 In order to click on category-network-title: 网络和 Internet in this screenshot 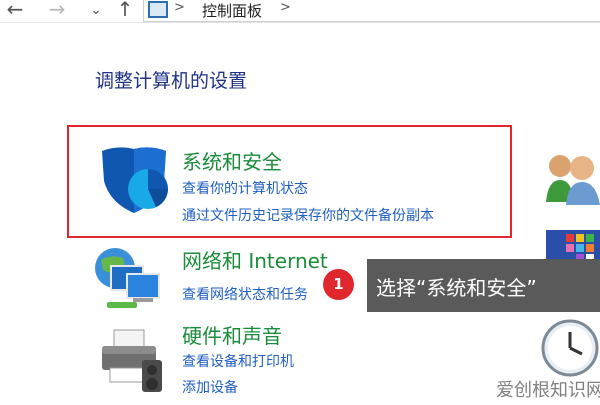, I will do `click(255, 259)`.